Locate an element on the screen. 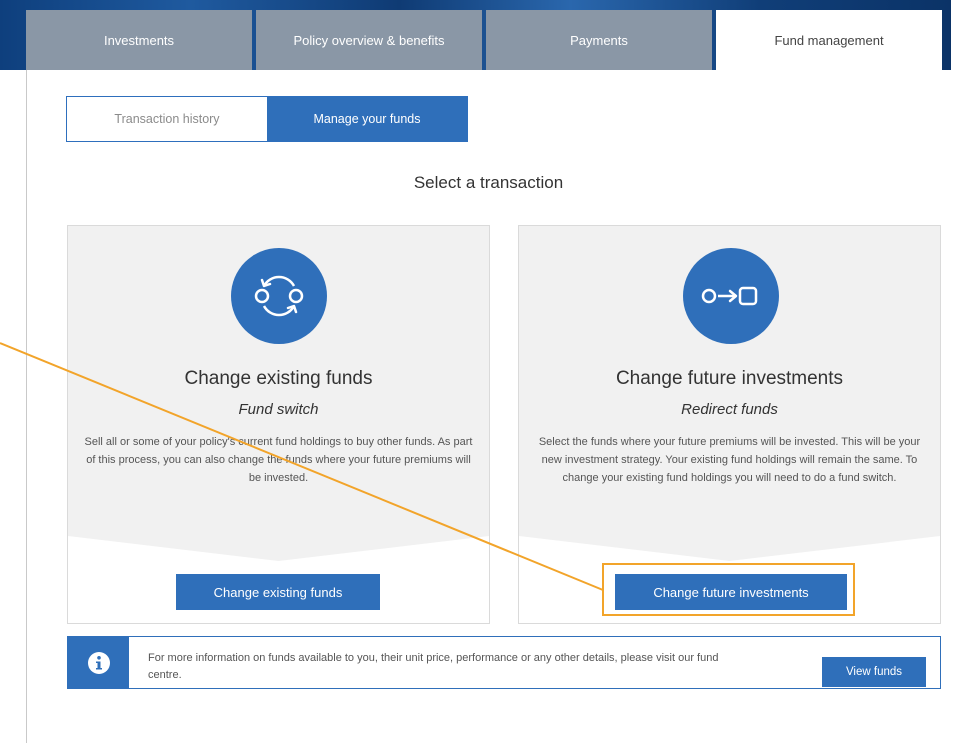 This screenshot has width=977, height=743. transaction-history-button: Transaction history is located at coordinates (167, 119).